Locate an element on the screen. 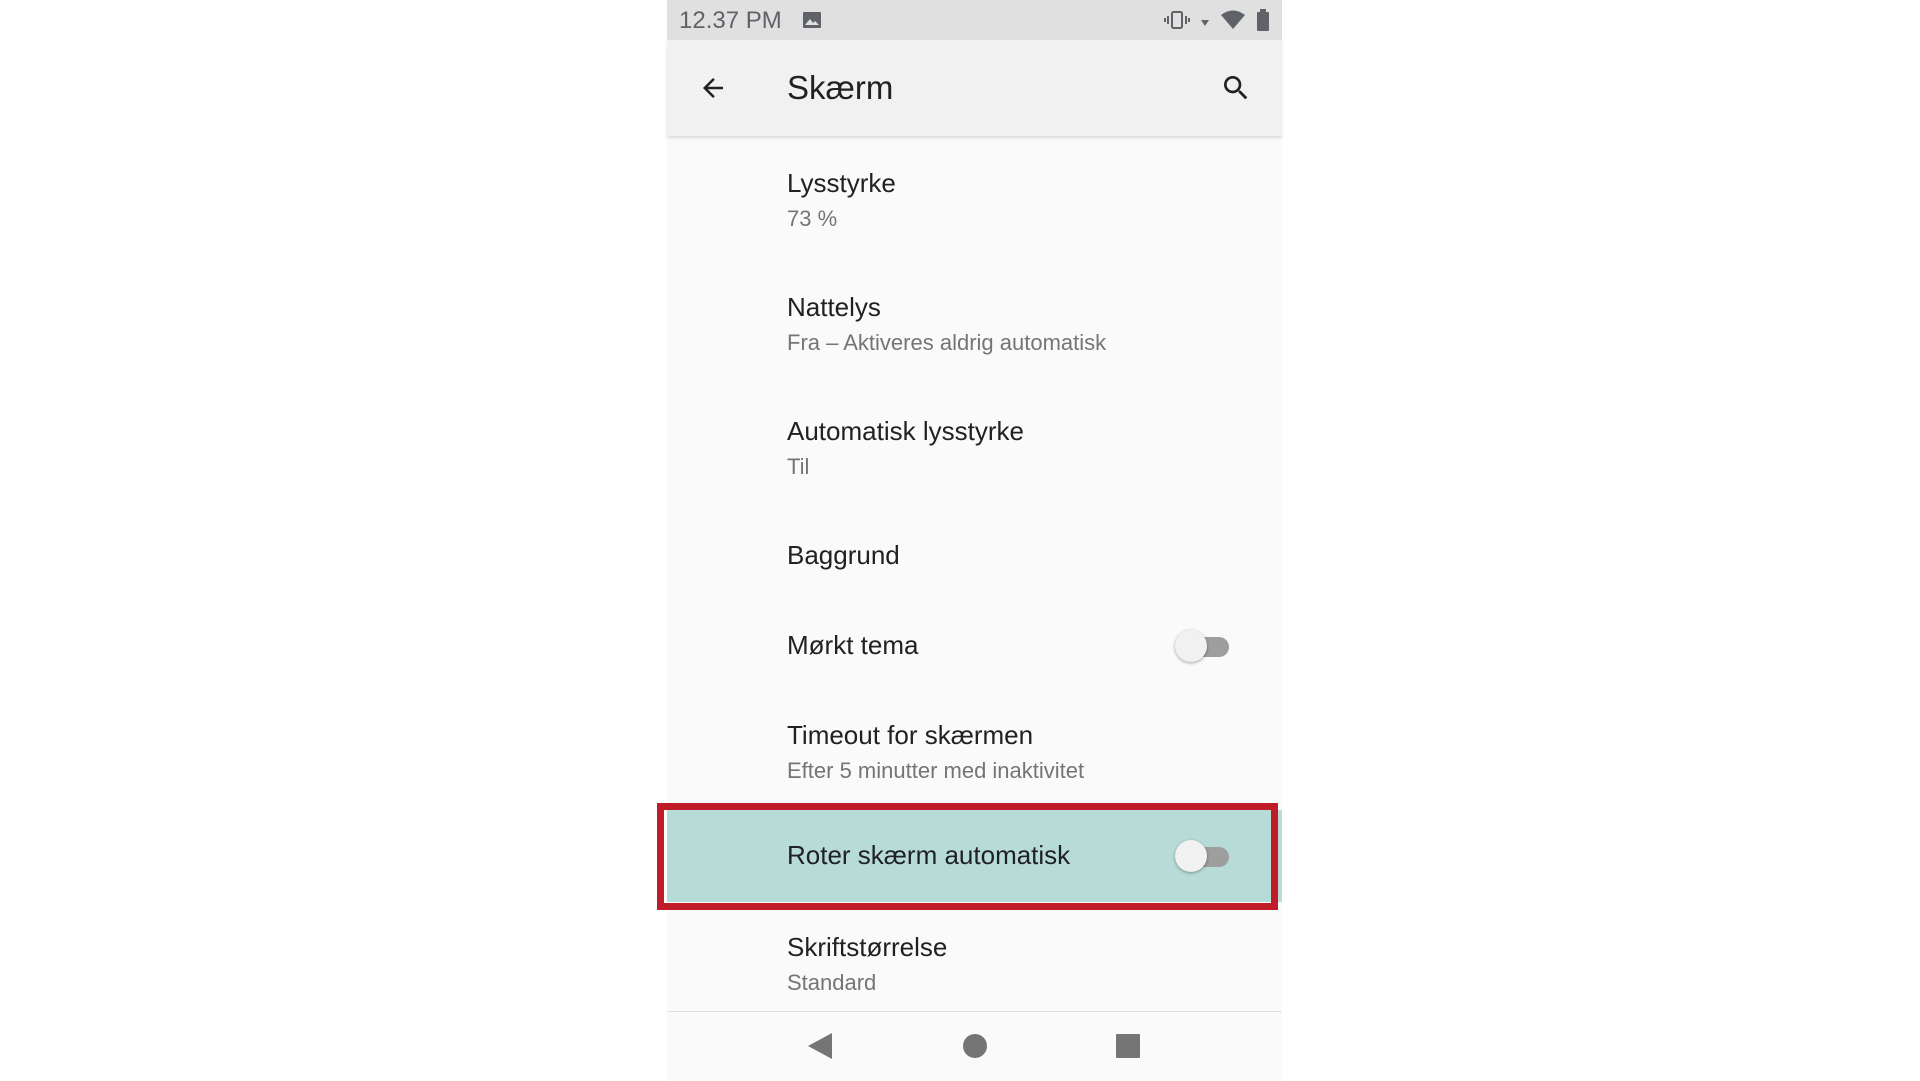  status-time: 12.37 PM is located at coordinates (730, 20).